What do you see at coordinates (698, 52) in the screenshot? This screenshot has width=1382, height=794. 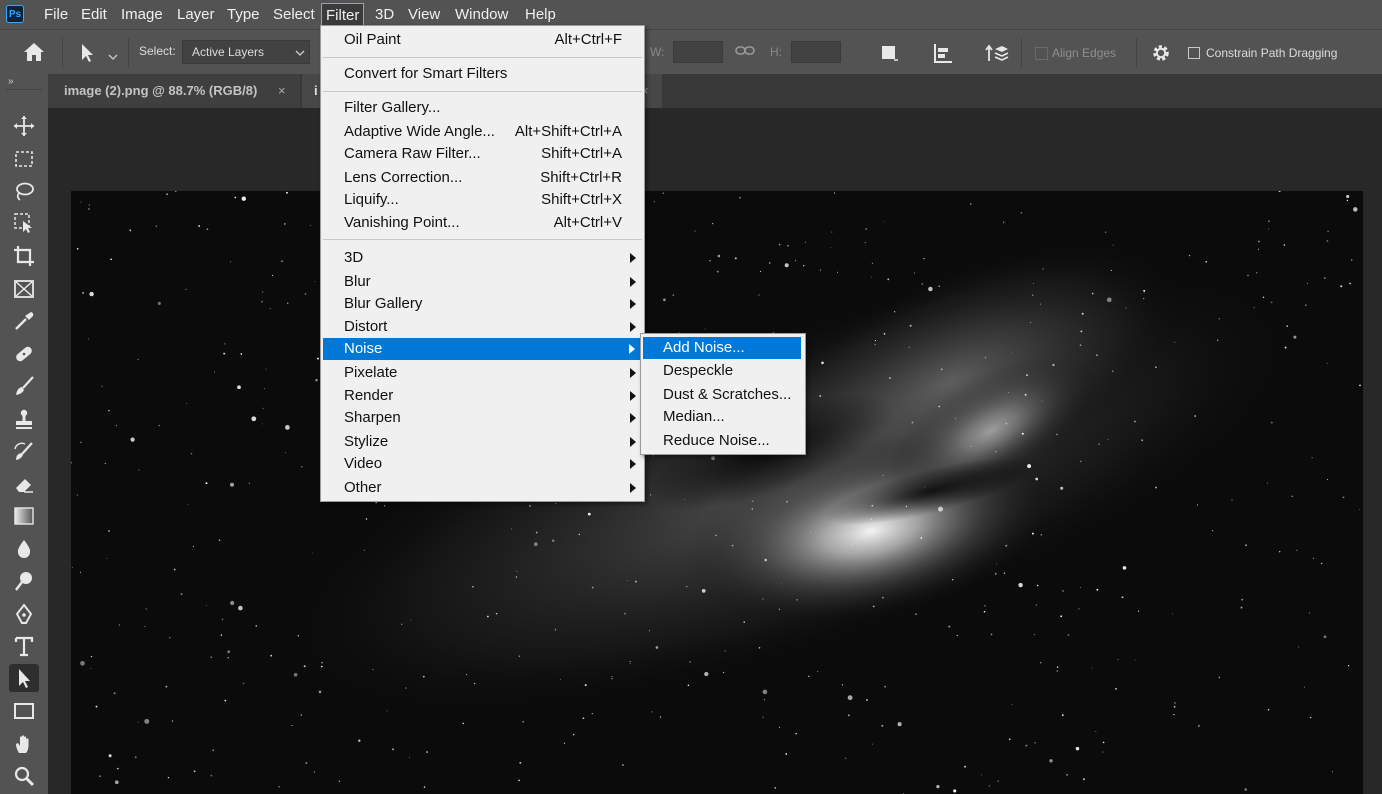 I see `width-field` at bounding box center [698, 52].